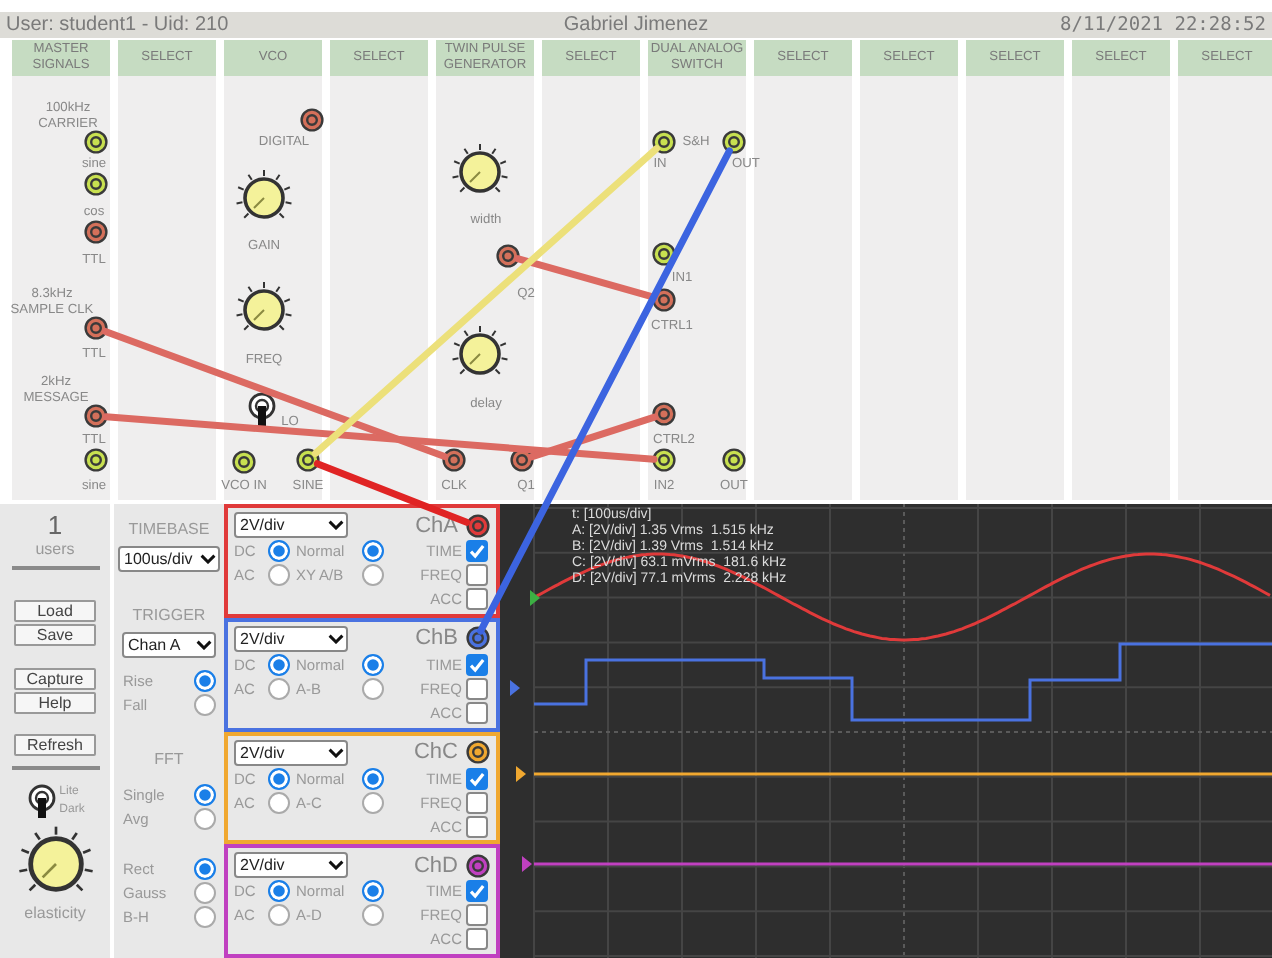 The width and height of the screenshot is (1272, 958). I want to click on user-name: Gabriel Jimenez, so click(636, 25).